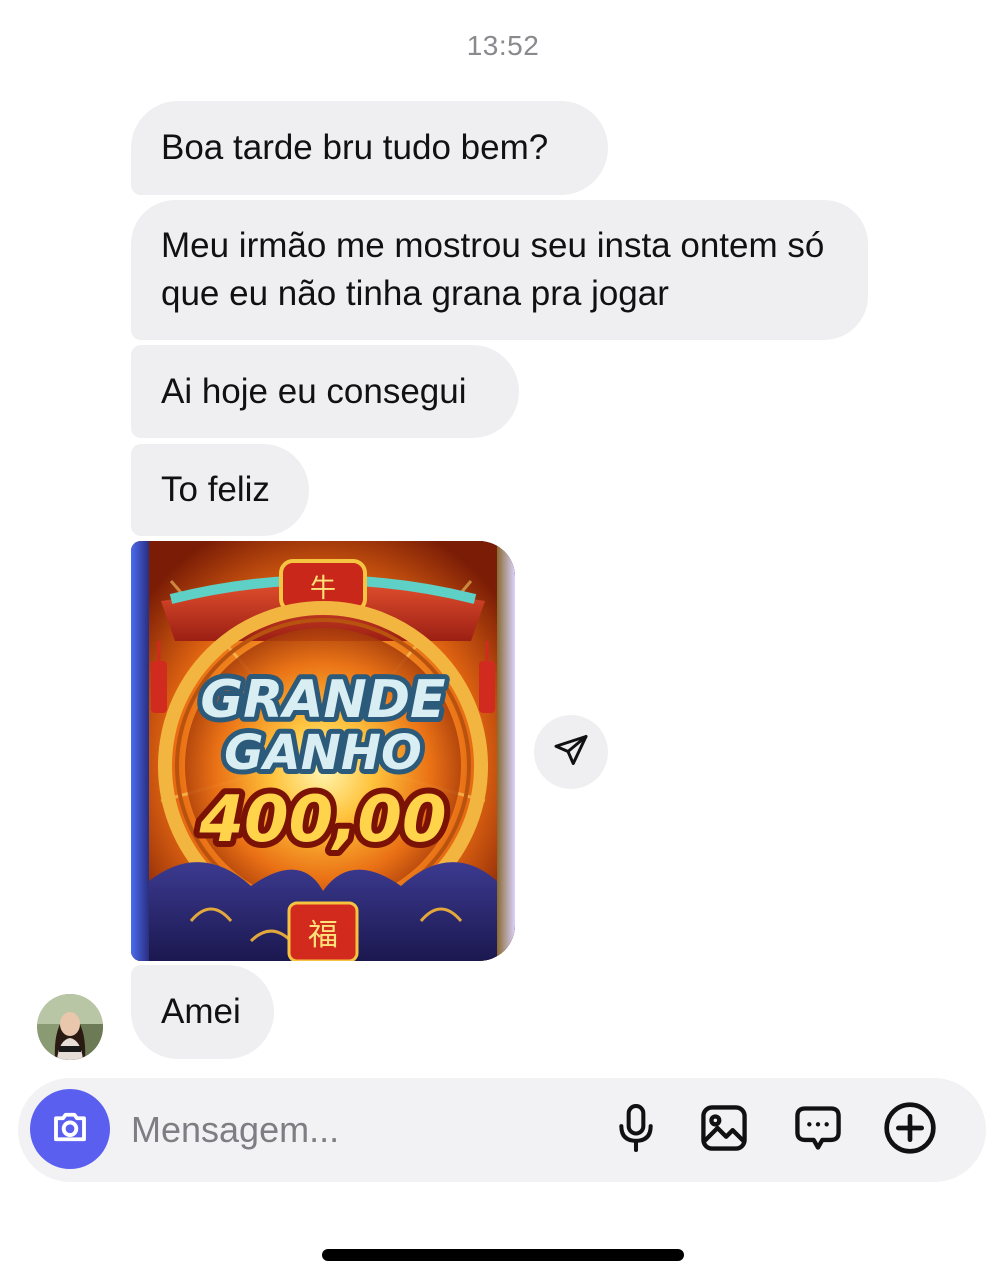 This screenshot has height=1280, width=1006. I want to click on message-text: Amei, so click(201, 1011).